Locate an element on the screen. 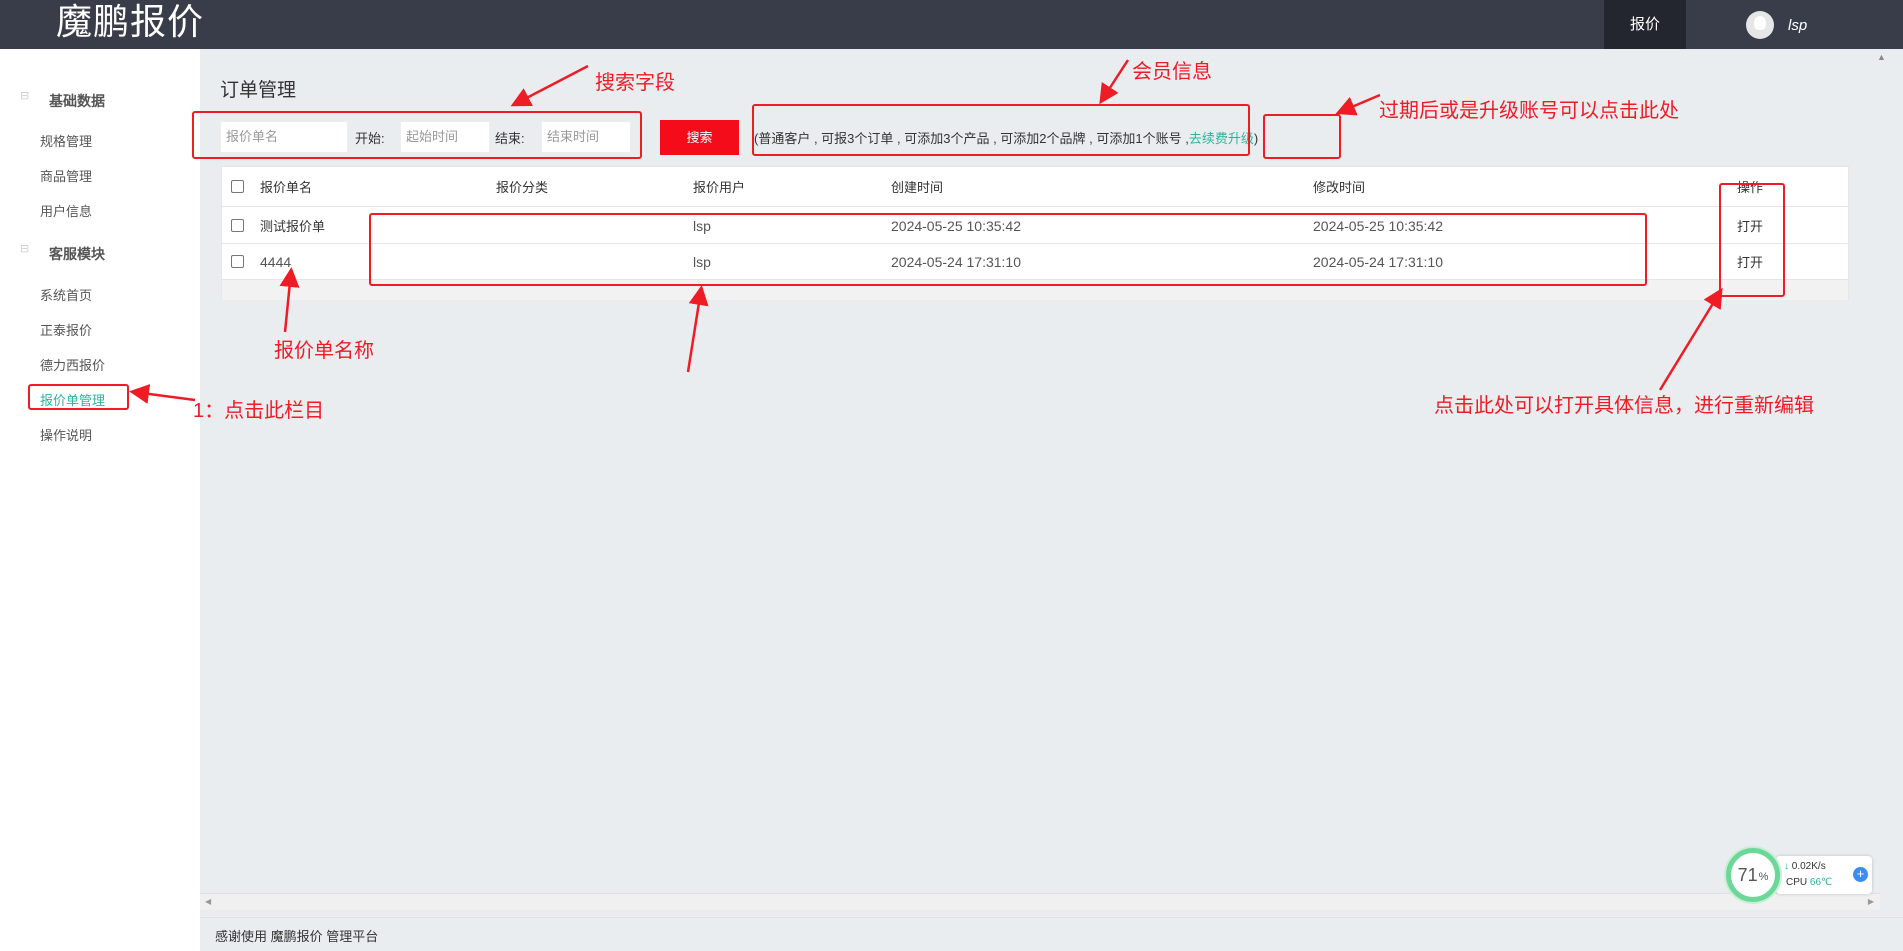 This screenshot has height=951, width=1903. system-monitor-widget: ↓ 0.02K/s CPU 66℃ + 71% is located at coordinates (1797, 875).